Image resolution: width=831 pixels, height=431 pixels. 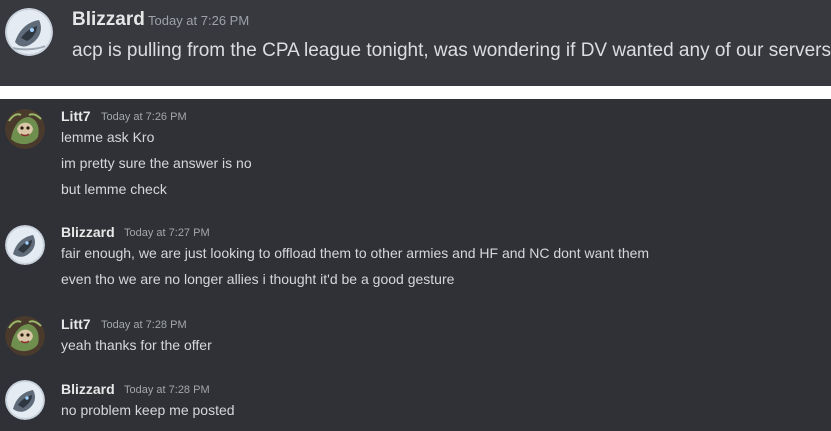 I want to click on message-text: im pretty sure the answer is no, so click(x=156, y=163).